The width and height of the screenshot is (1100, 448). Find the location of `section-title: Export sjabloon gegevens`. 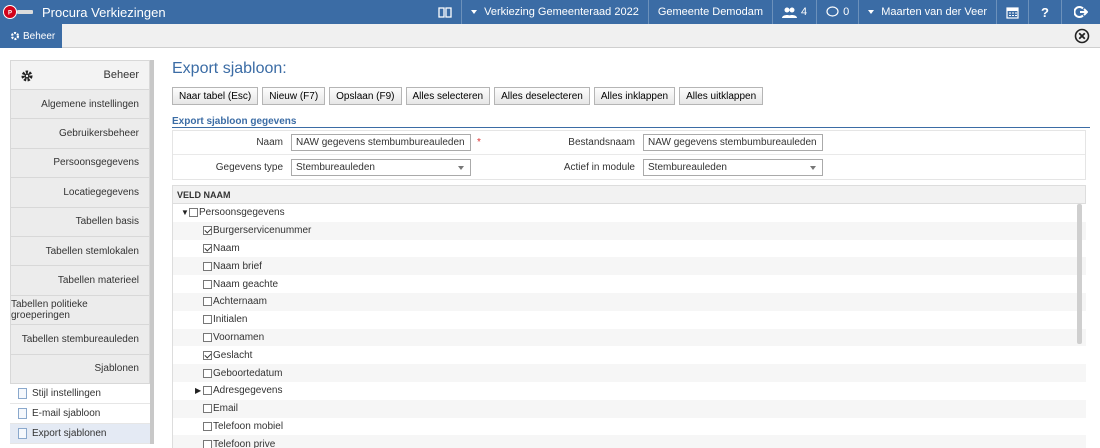

section-title: Export sjabloon gegevens is located at coordinates (234, 121).